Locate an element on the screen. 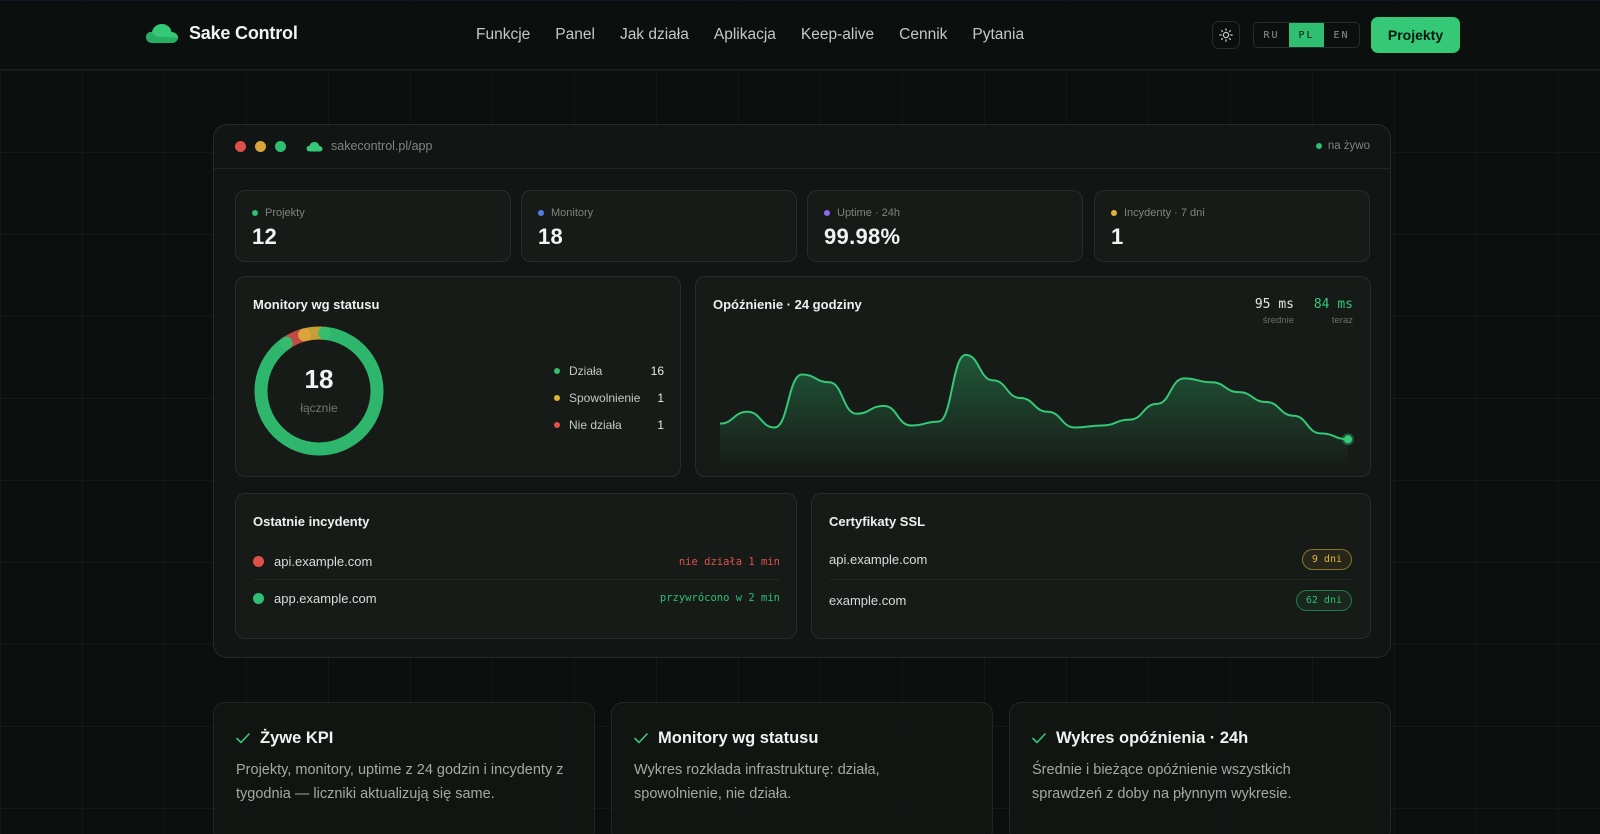  nav-link-cennik: Cennik is located at coordinates (923, 35).